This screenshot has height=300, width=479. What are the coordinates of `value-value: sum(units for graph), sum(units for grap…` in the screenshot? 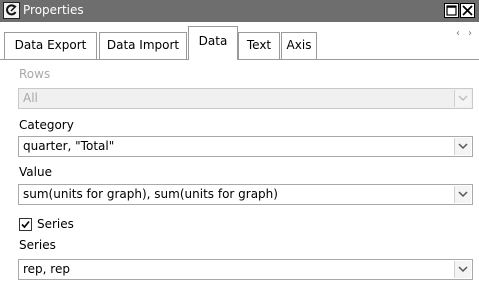 It's located at (150, 194).